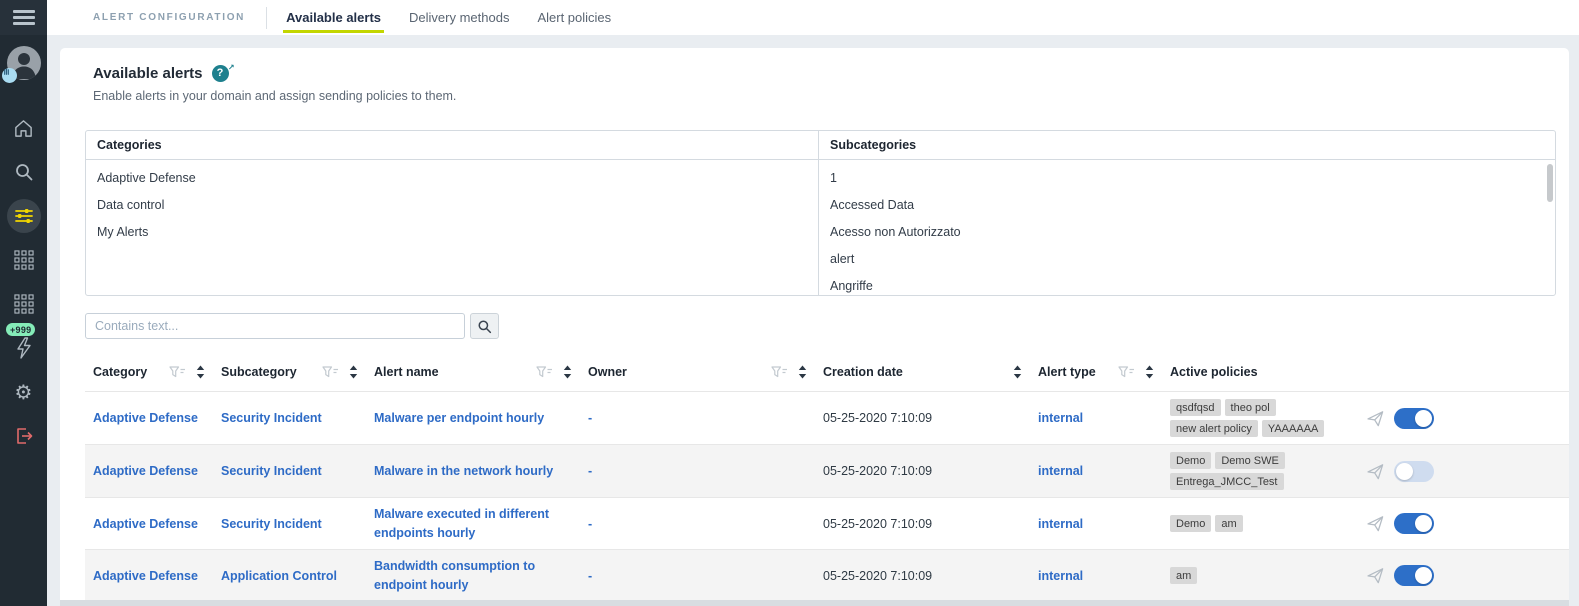  I want to click on avatar, so click(21, 64).